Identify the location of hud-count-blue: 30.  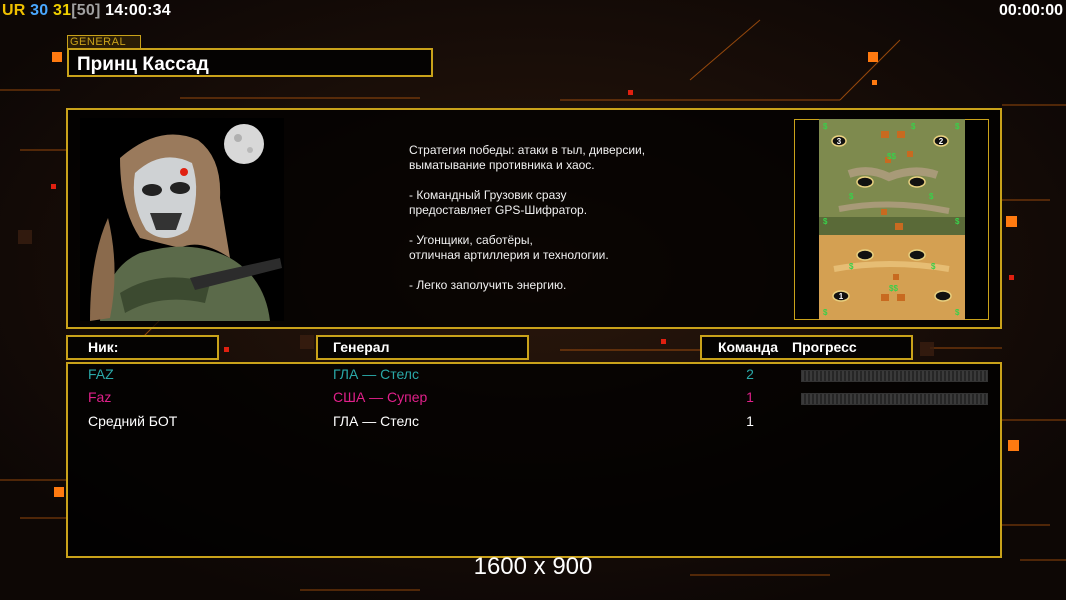
(39, 10).